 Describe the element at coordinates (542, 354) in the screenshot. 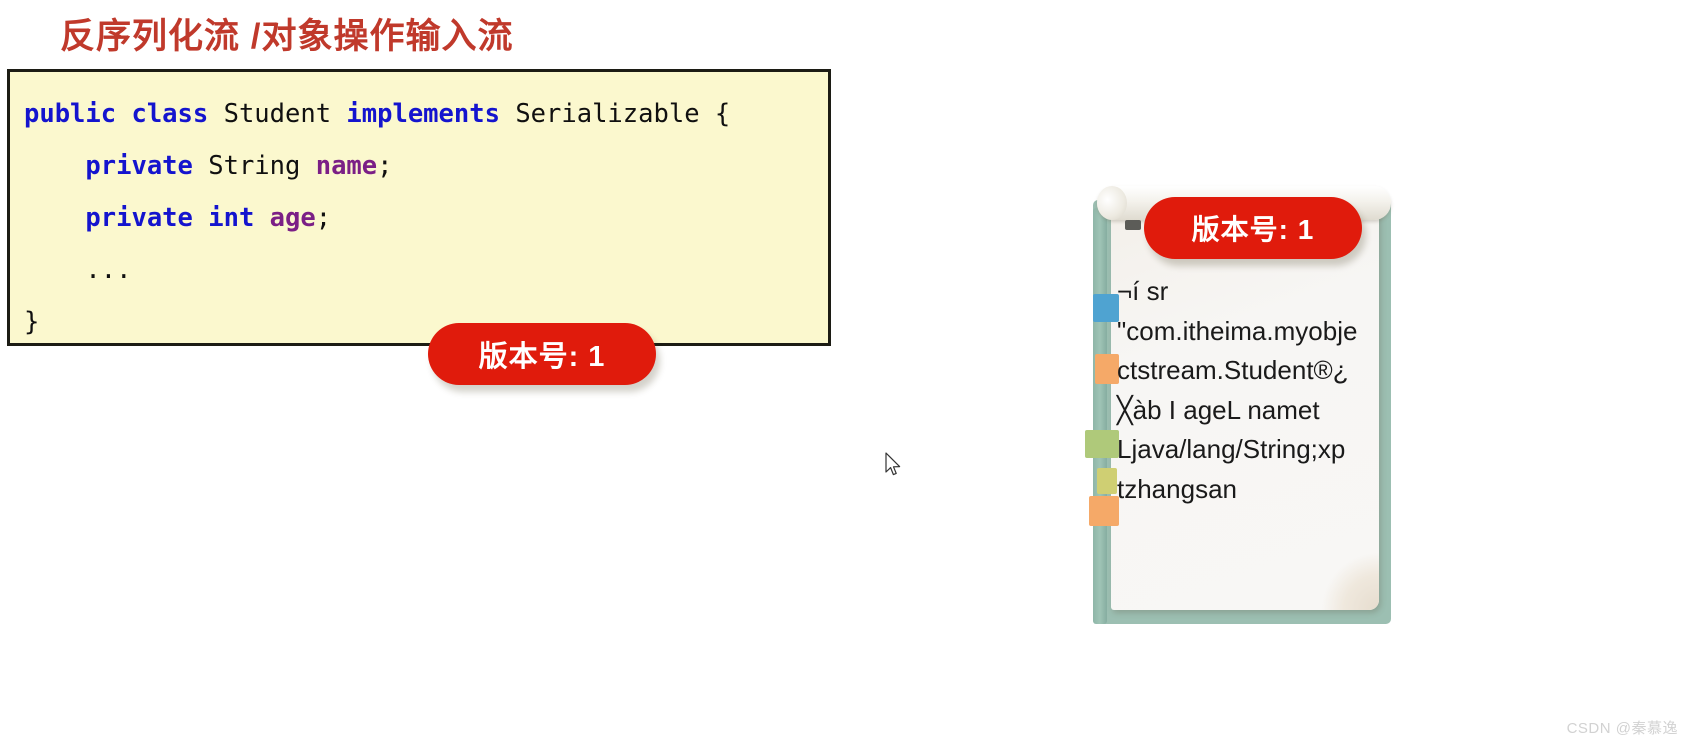

I see `code-version-badge: 版本号: 1` at that location.